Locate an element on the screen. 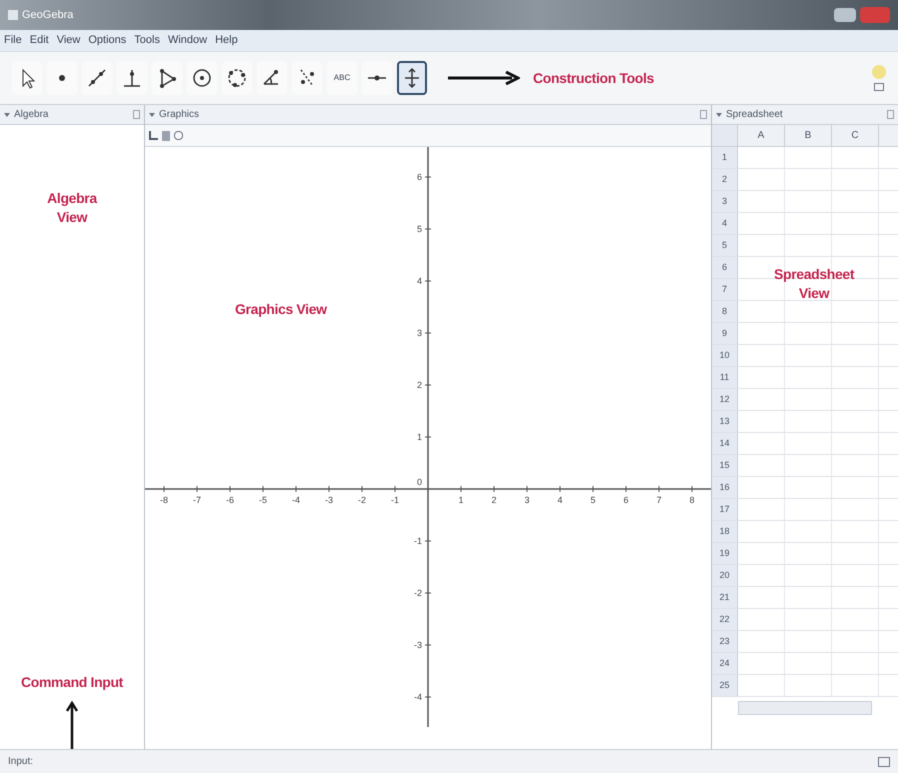 This screenshot has width=898, height=773. annotation-label: Command Input is located at coordinates (72, 682).